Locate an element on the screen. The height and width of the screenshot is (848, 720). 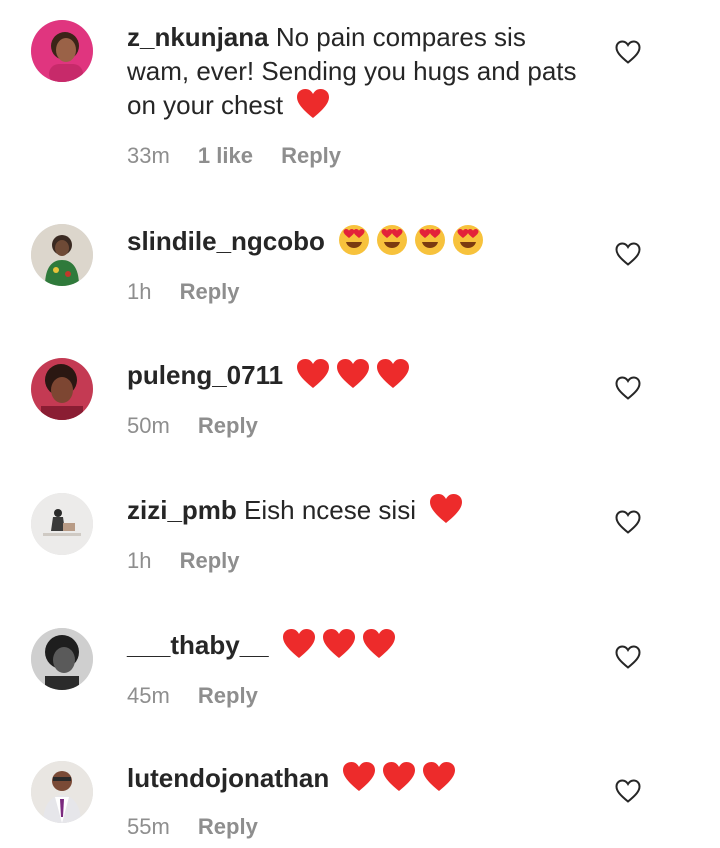
comment-body: slindile_ngcobo 1h Reply is located at coordinates (357, 265).